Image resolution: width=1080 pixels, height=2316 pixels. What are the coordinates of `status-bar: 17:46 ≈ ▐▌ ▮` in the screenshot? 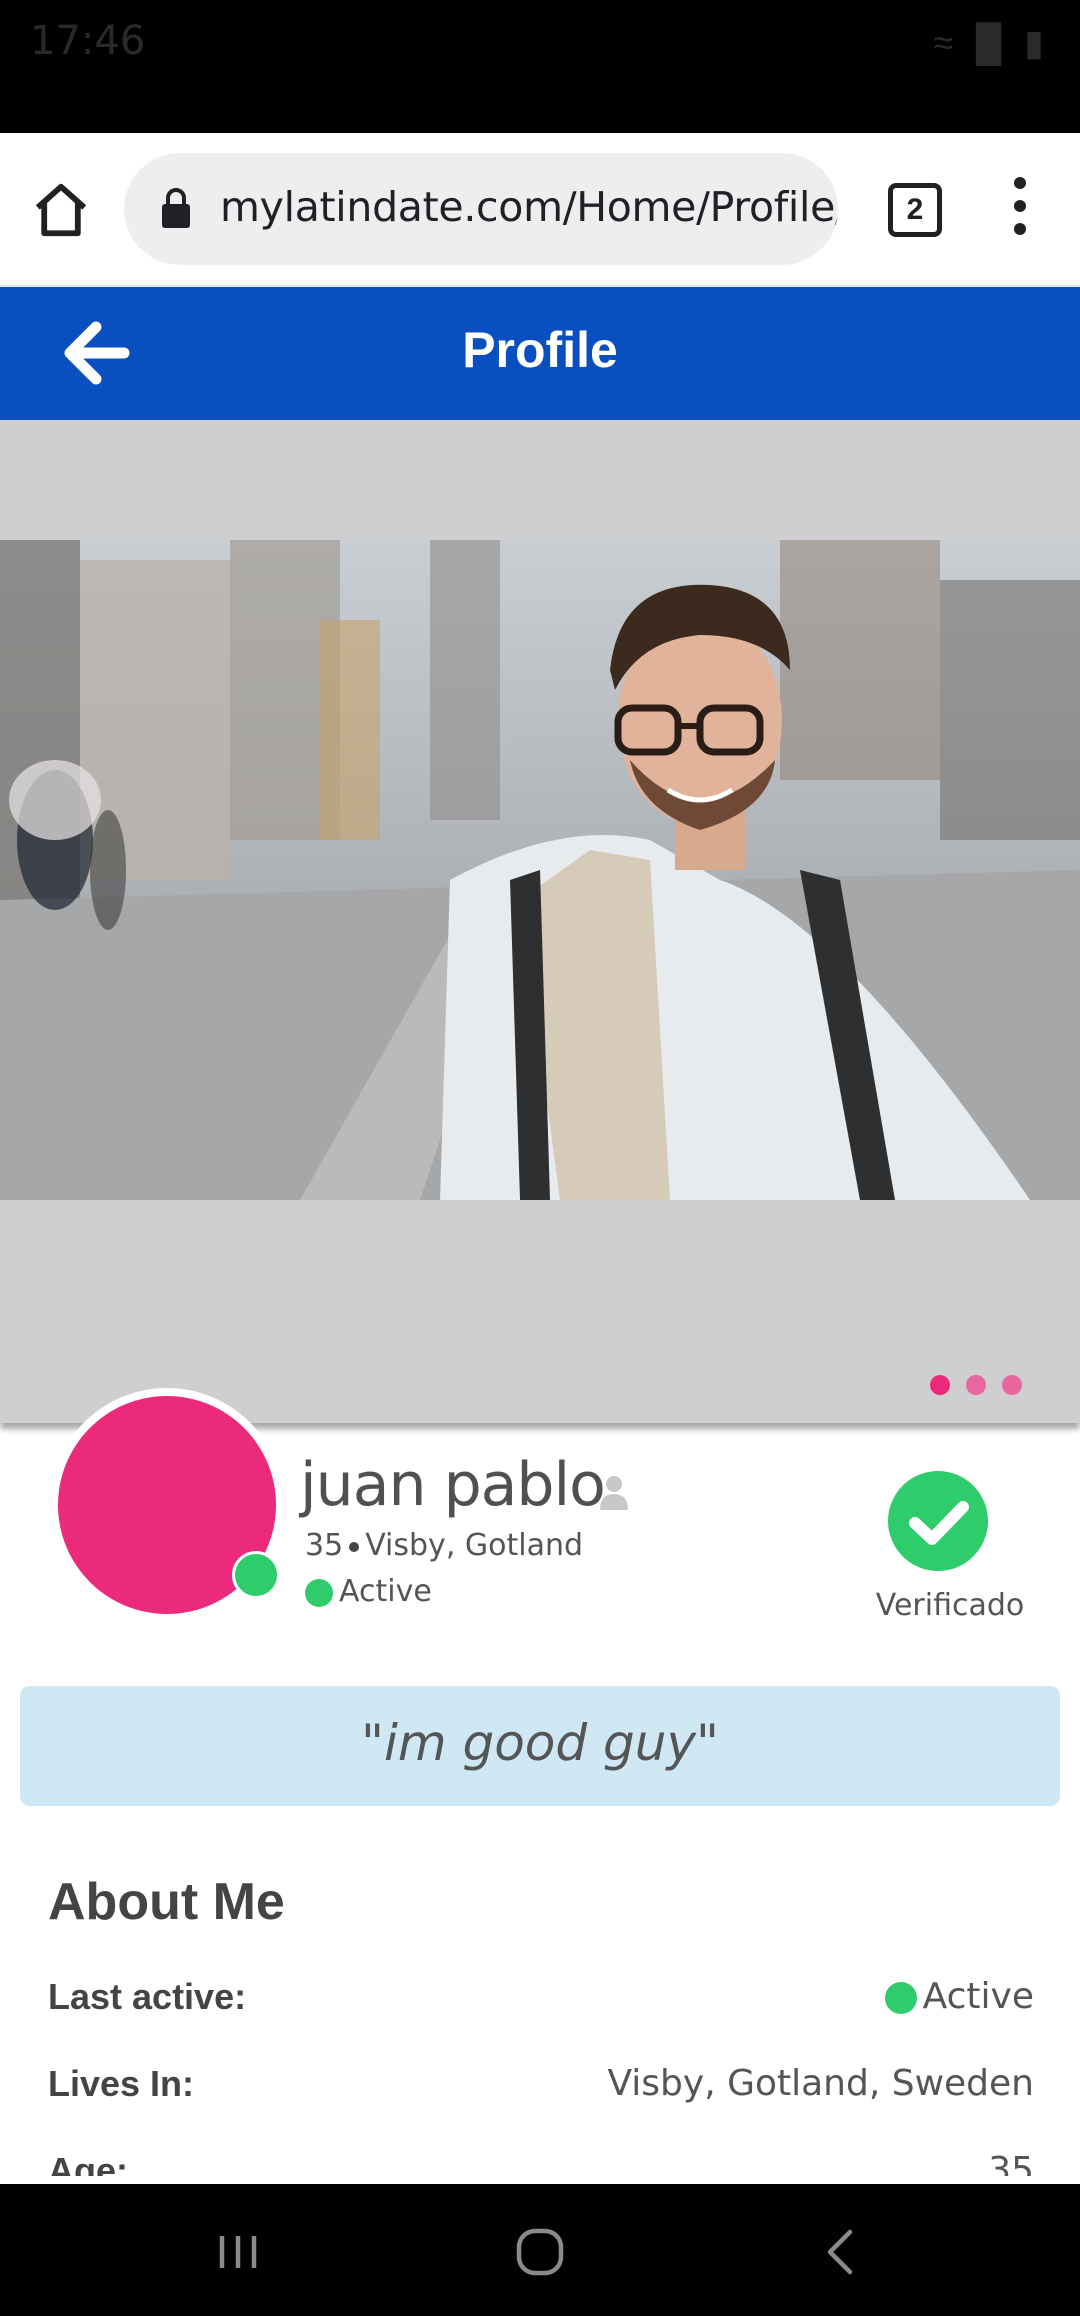 It's located at (540, 66).